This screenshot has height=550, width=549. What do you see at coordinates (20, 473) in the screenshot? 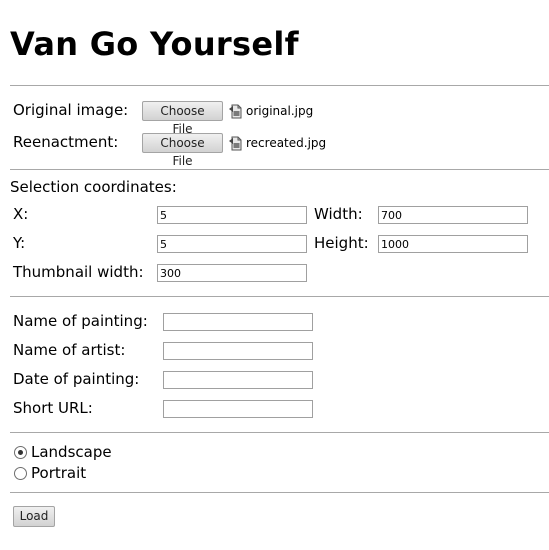
I see `portrait-radio` at bounding box center [20, 473].